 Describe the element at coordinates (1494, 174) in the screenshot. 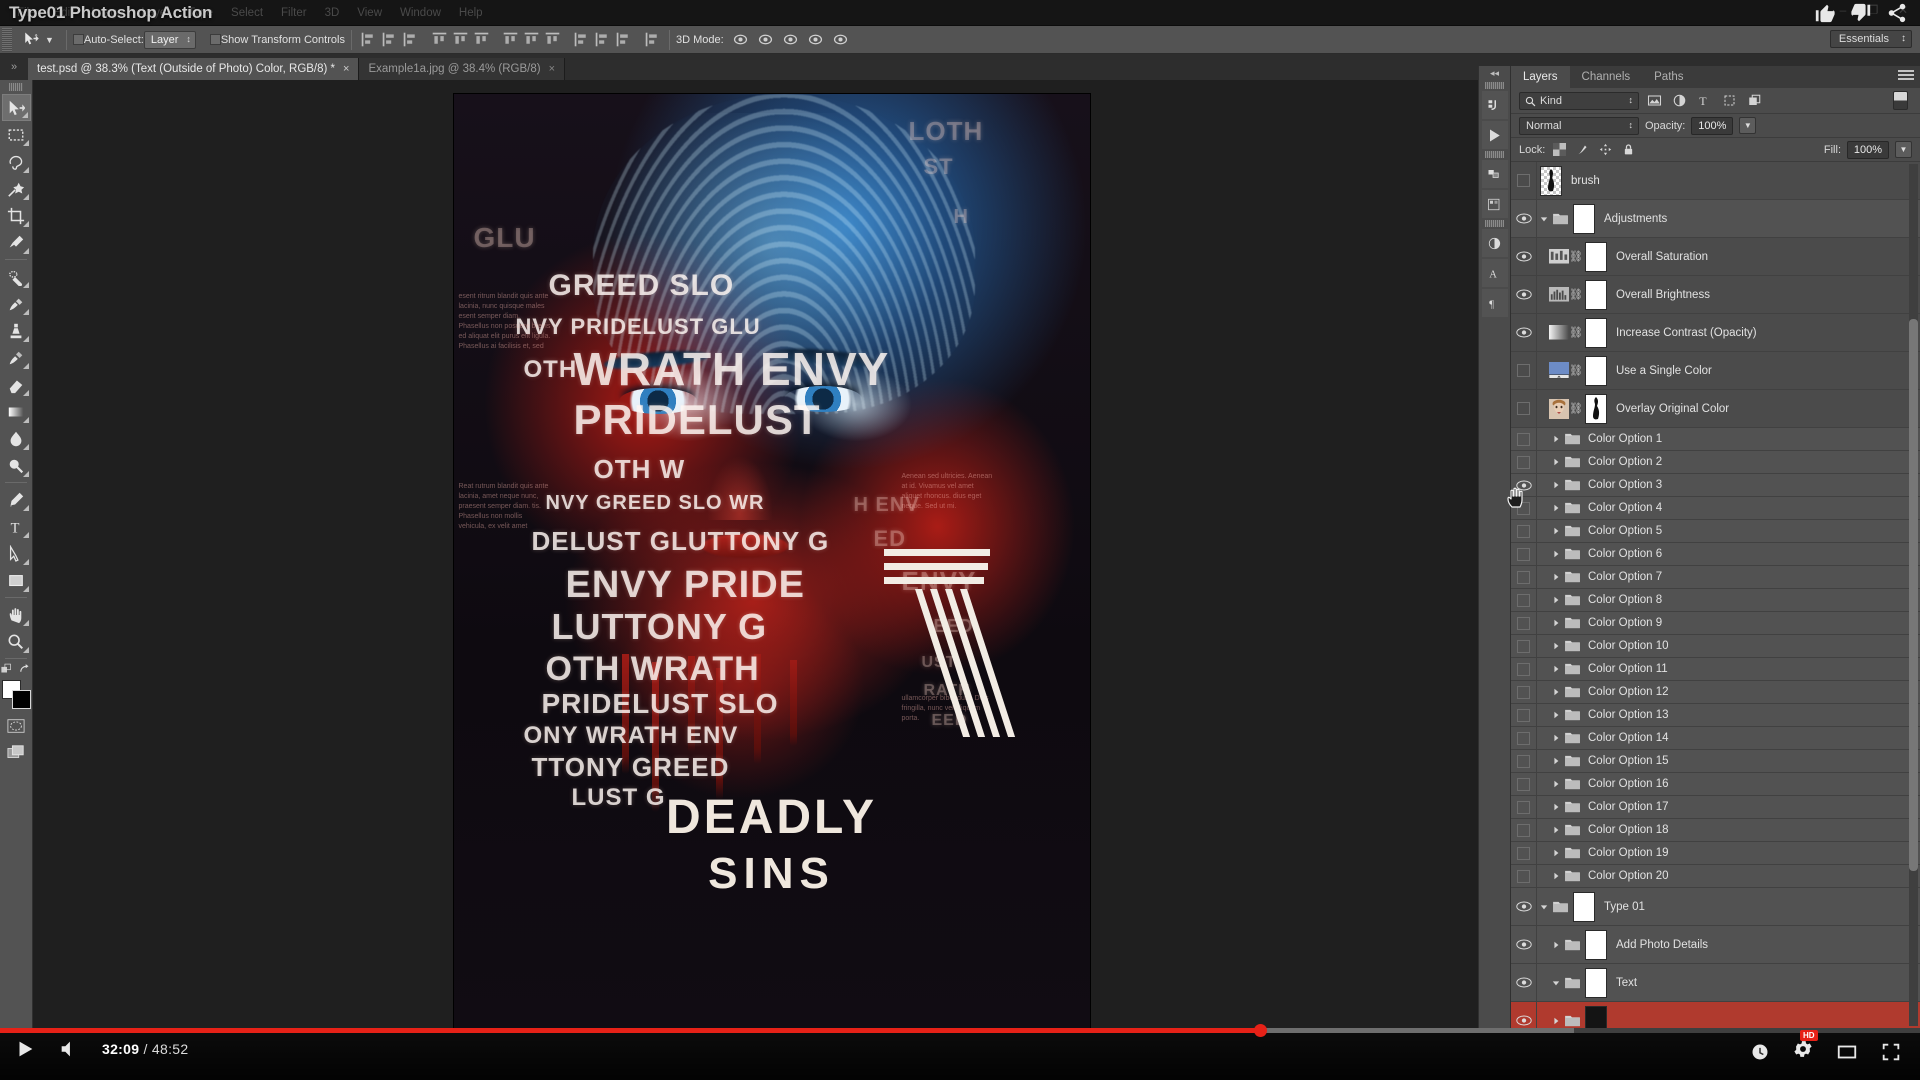

I see `color-panel-icon` at that location.